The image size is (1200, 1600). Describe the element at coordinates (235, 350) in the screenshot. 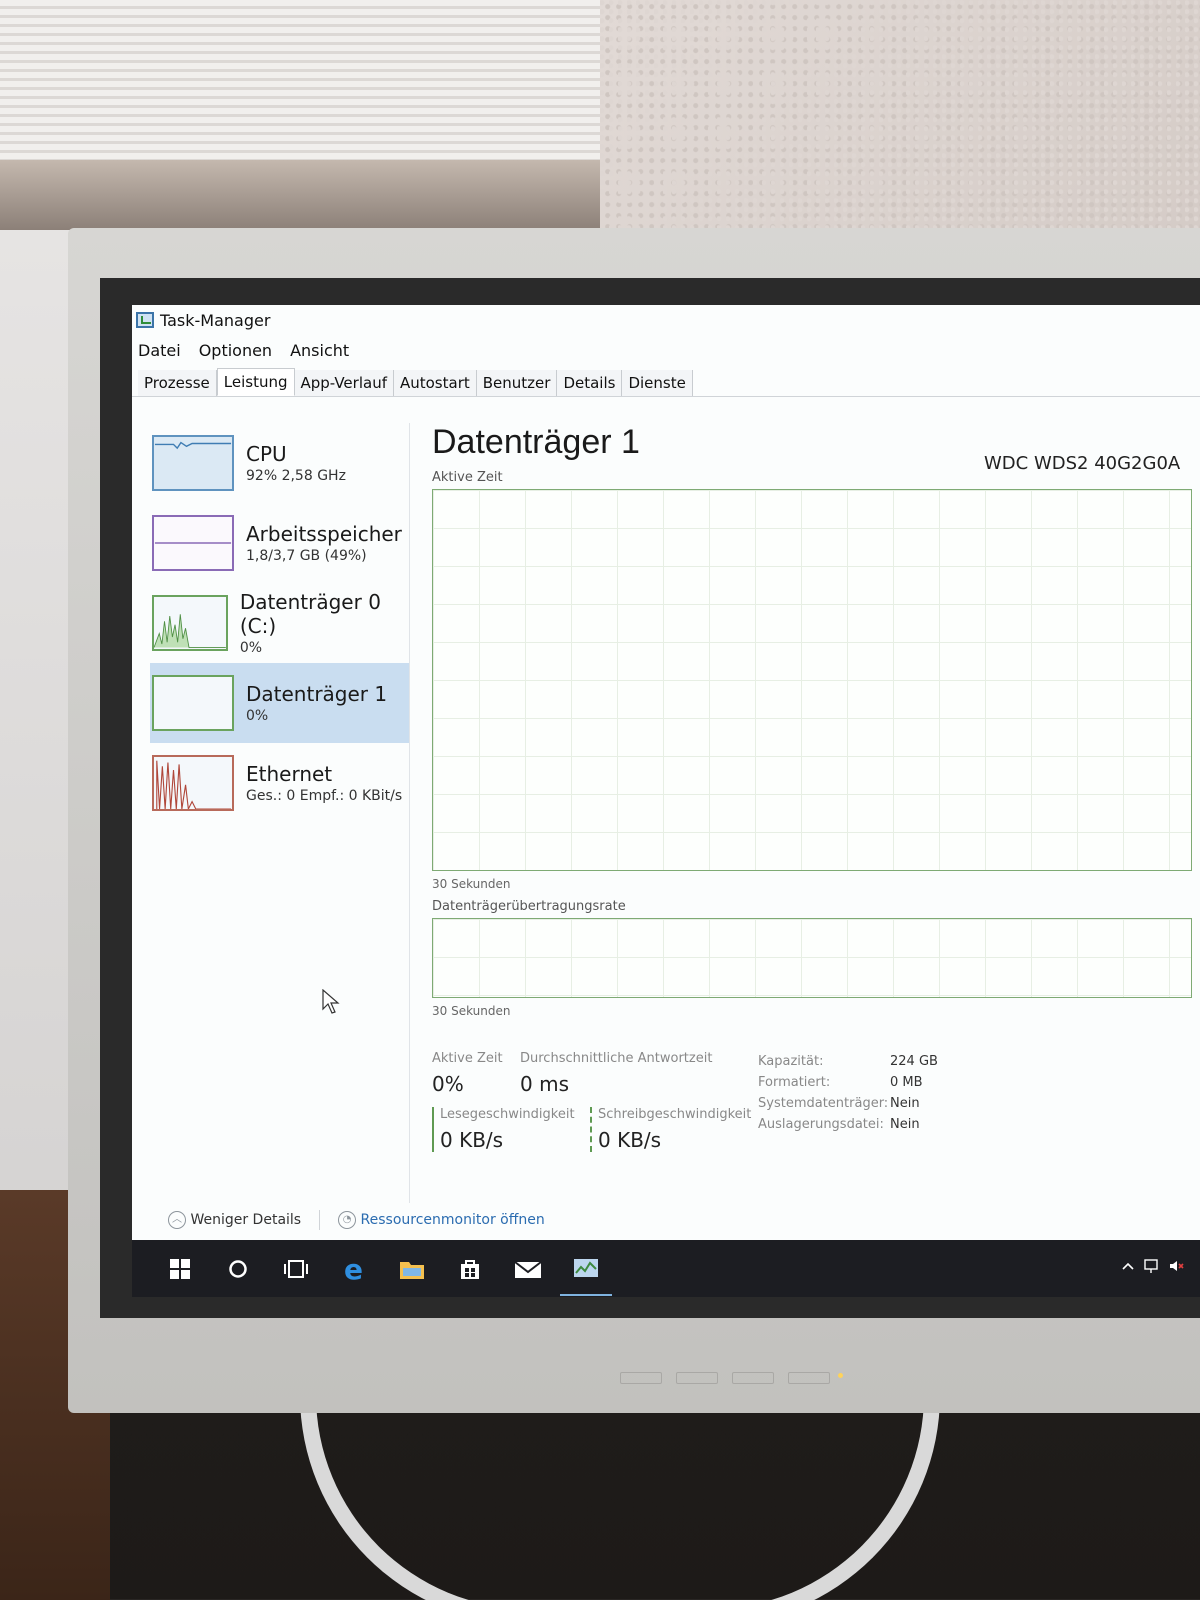

I see `menu-optionen: Optionen` at that location.